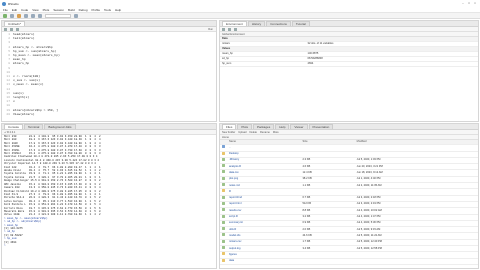 This screenshot has width=480, height=270. Describe the element at coordinates (5, 29) in the screenshot. I see `save-script-icon` at that location.